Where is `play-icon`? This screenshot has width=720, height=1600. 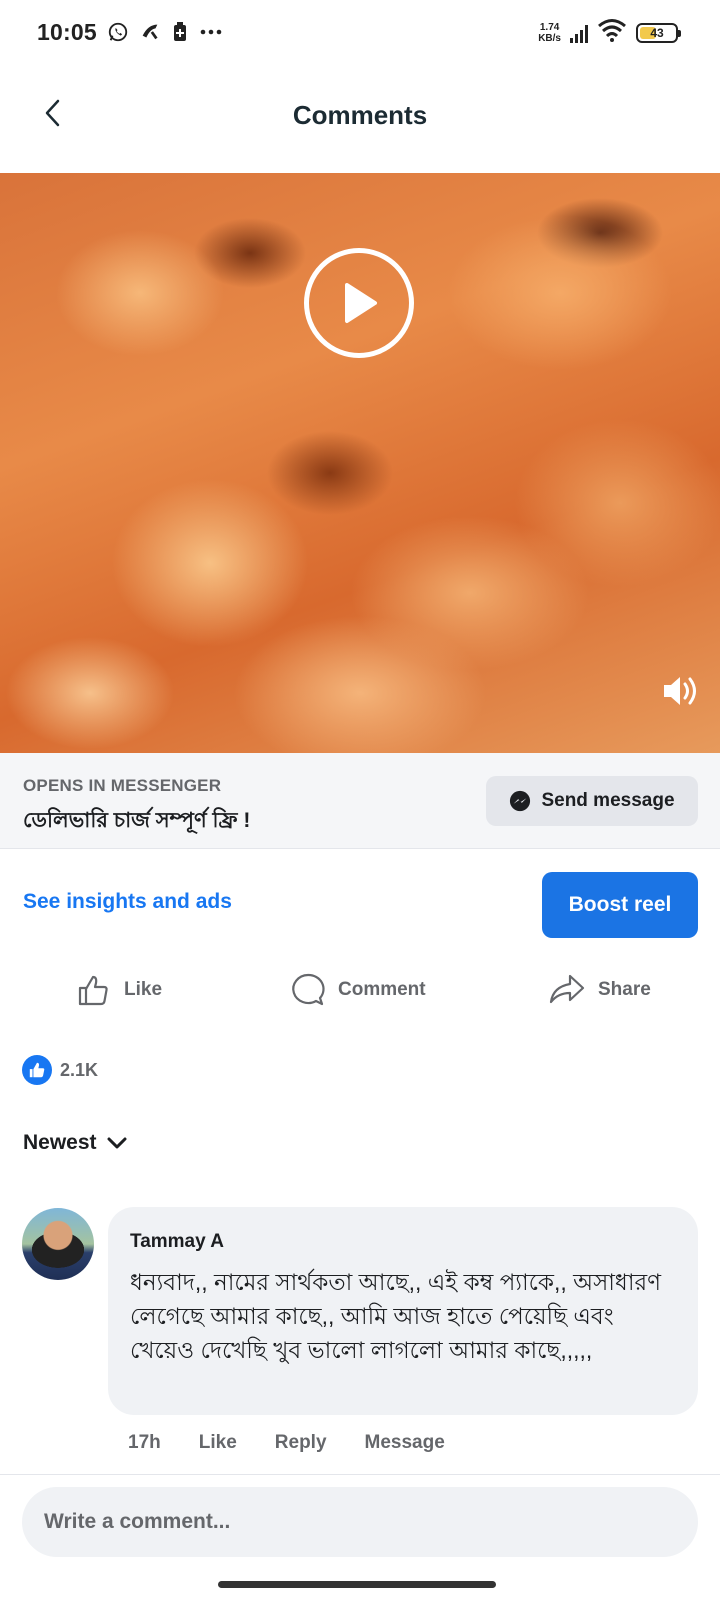 play-icon is located at coordinates (361, 303).